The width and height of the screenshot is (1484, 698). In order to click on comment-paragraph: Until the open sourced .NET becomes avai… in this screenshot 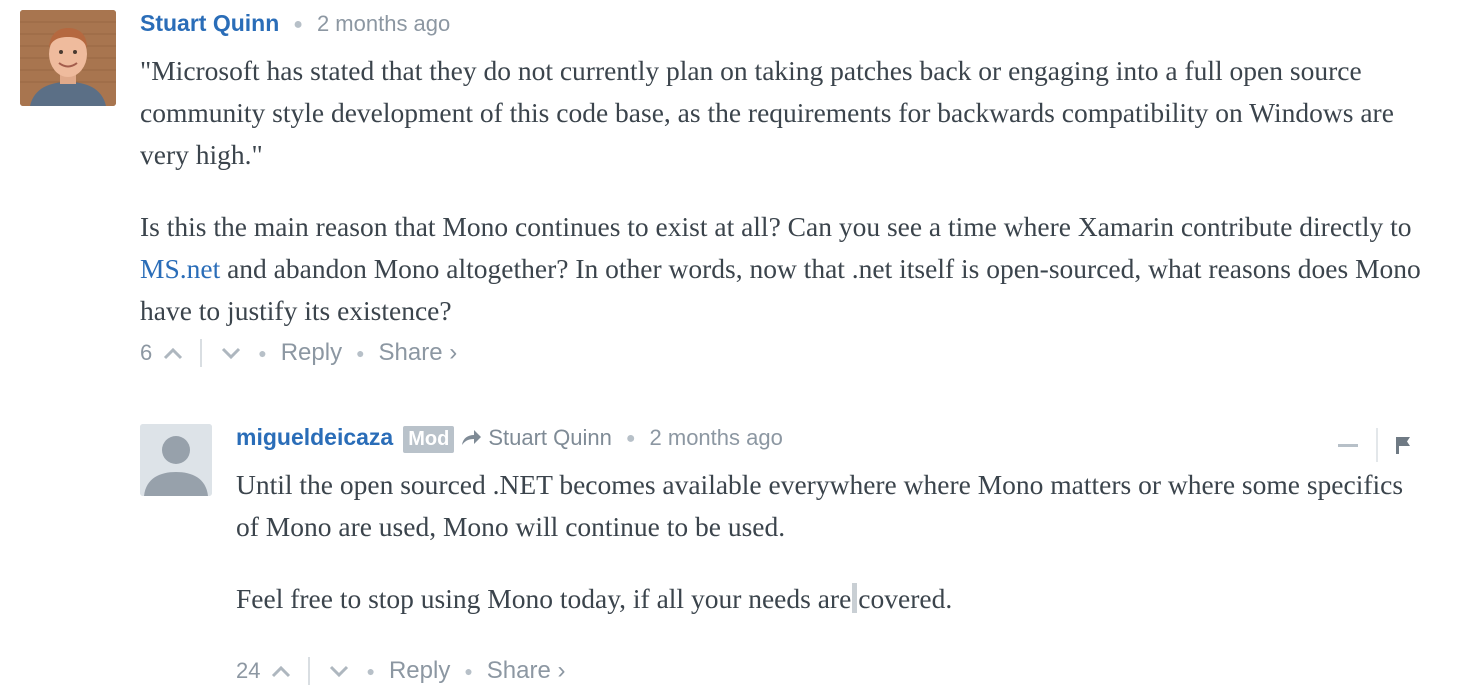, I will do `click(820, 505)`.